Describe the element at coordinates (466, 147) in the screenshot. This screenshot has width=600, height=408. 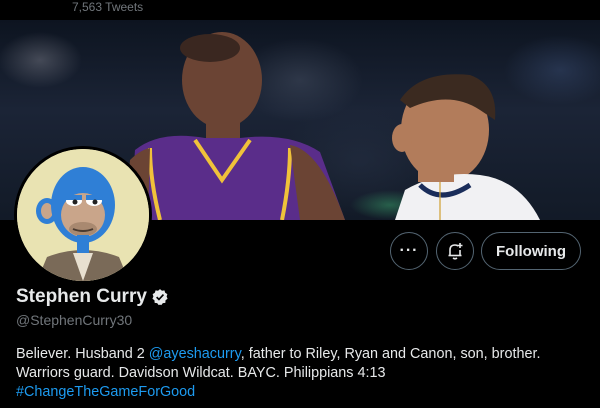
I see `banner-player-right` at that location.